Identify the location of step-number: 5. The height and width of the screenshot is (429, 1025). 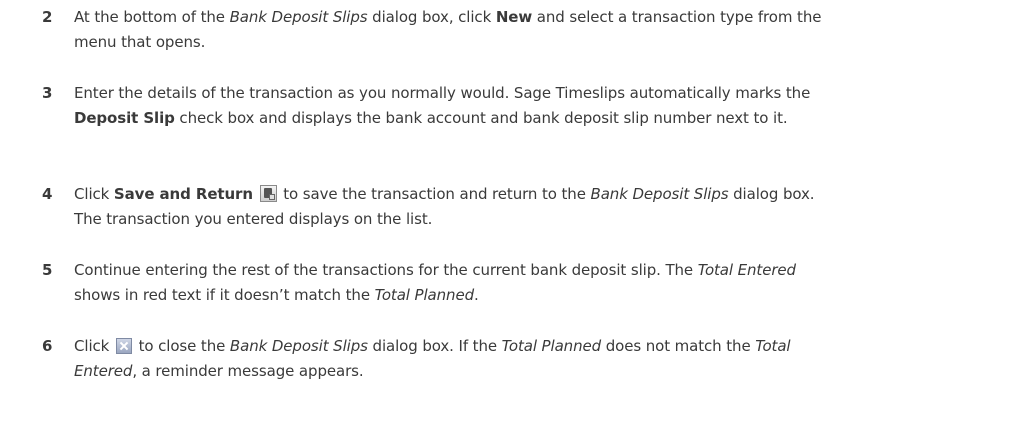
(47, 270).